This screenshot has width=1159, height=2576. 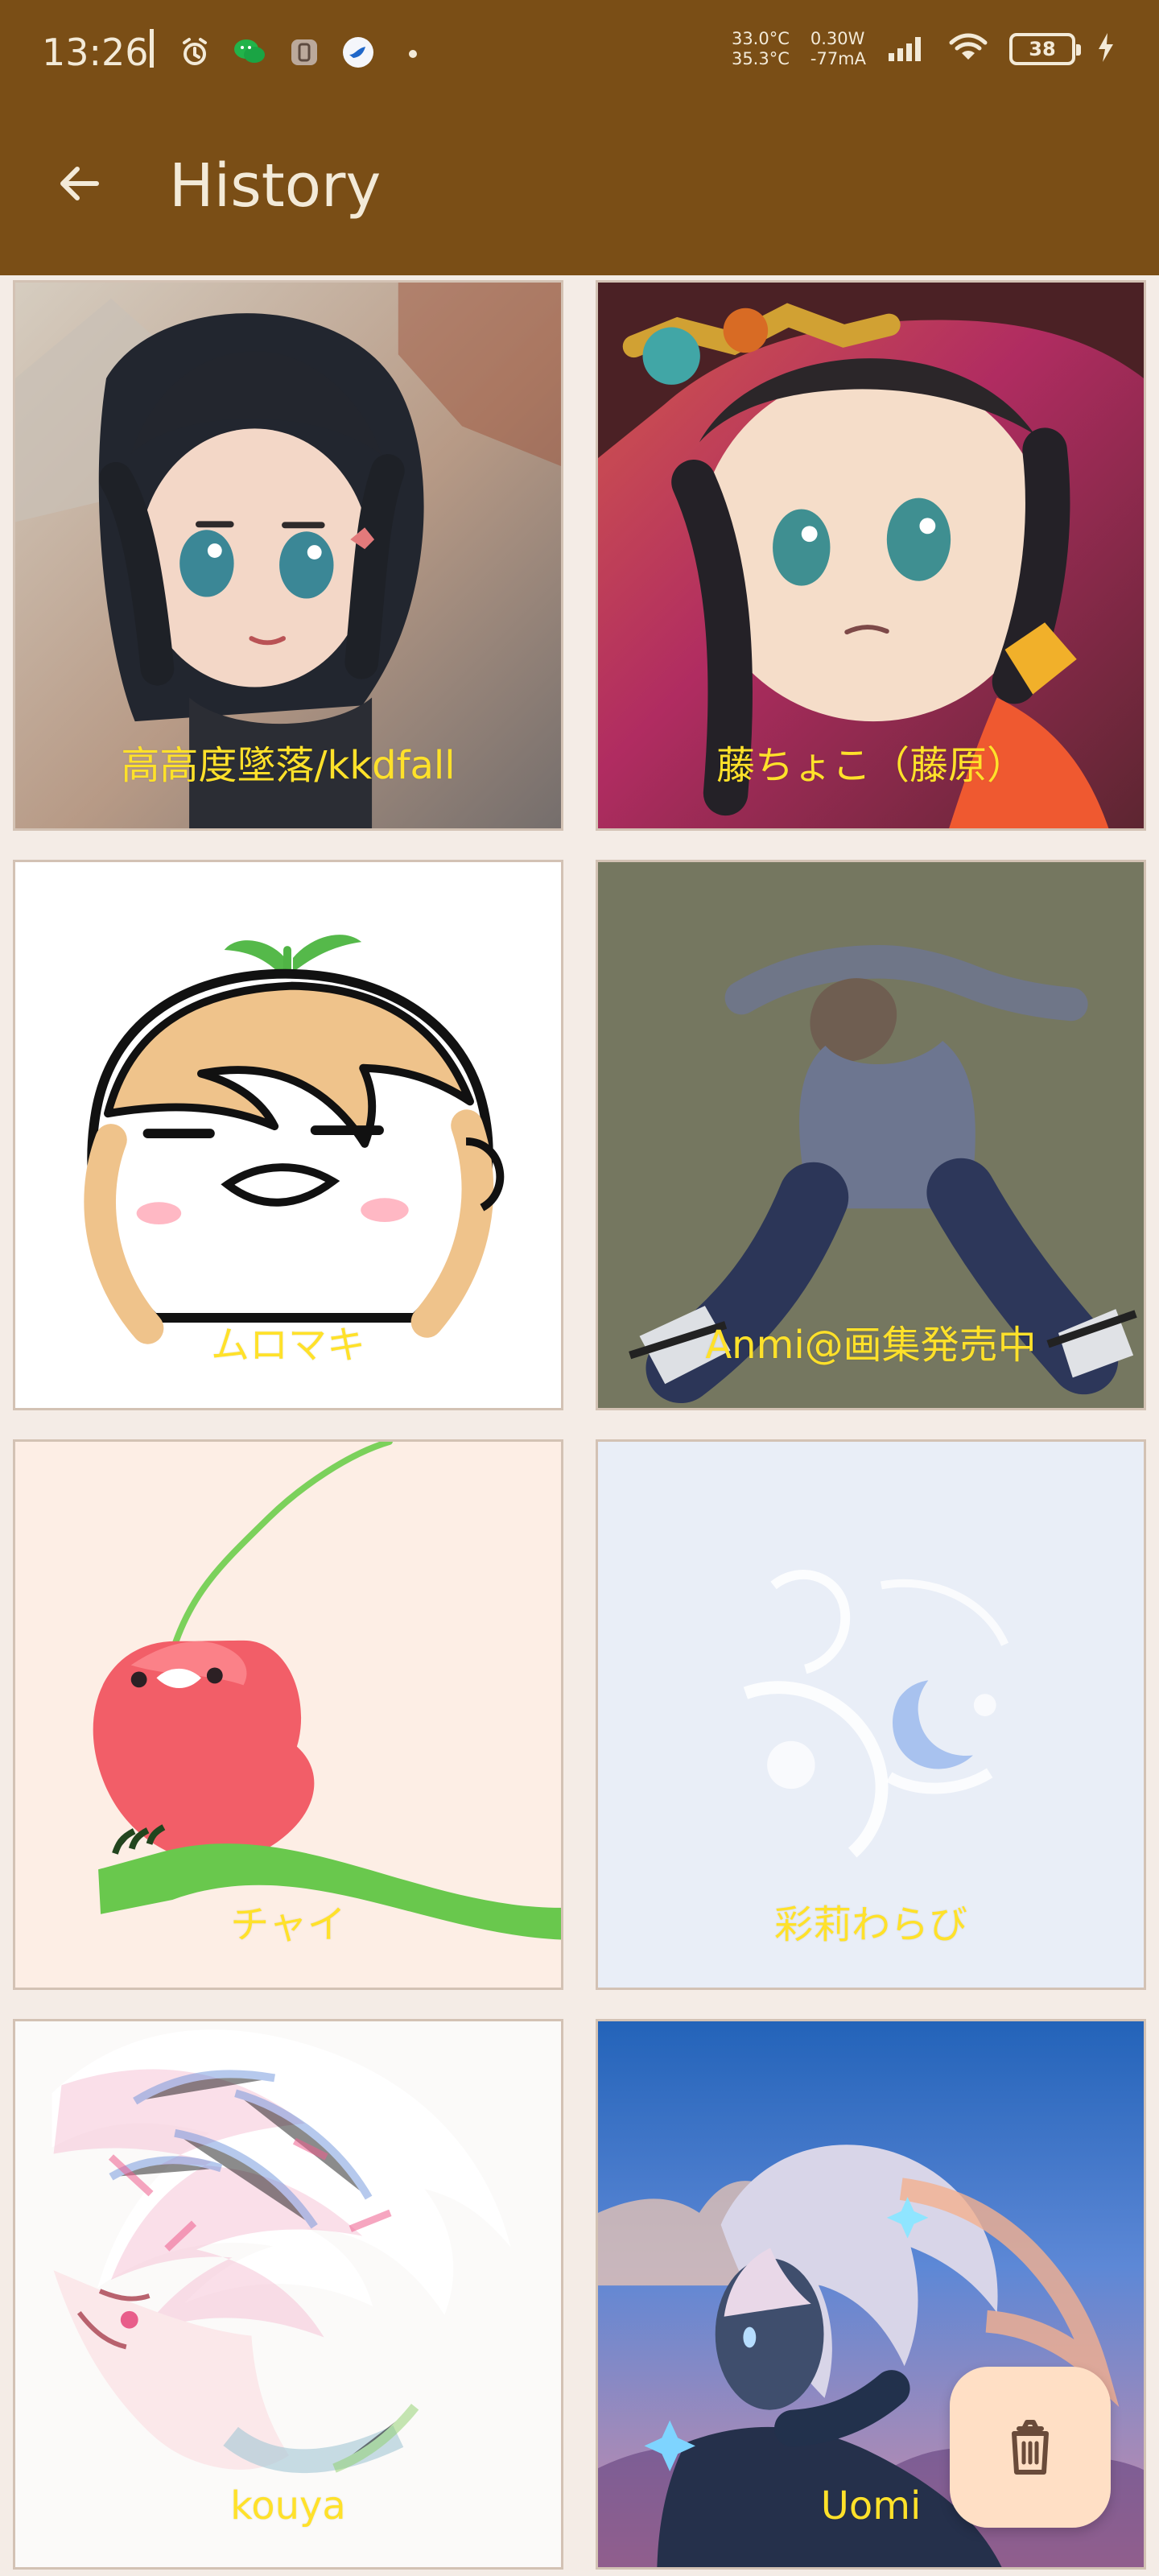 What do you see at coordinates (838, 58) in the screenshot?
I see `power-bottom: -77mA` at bounding box center [838, 58].